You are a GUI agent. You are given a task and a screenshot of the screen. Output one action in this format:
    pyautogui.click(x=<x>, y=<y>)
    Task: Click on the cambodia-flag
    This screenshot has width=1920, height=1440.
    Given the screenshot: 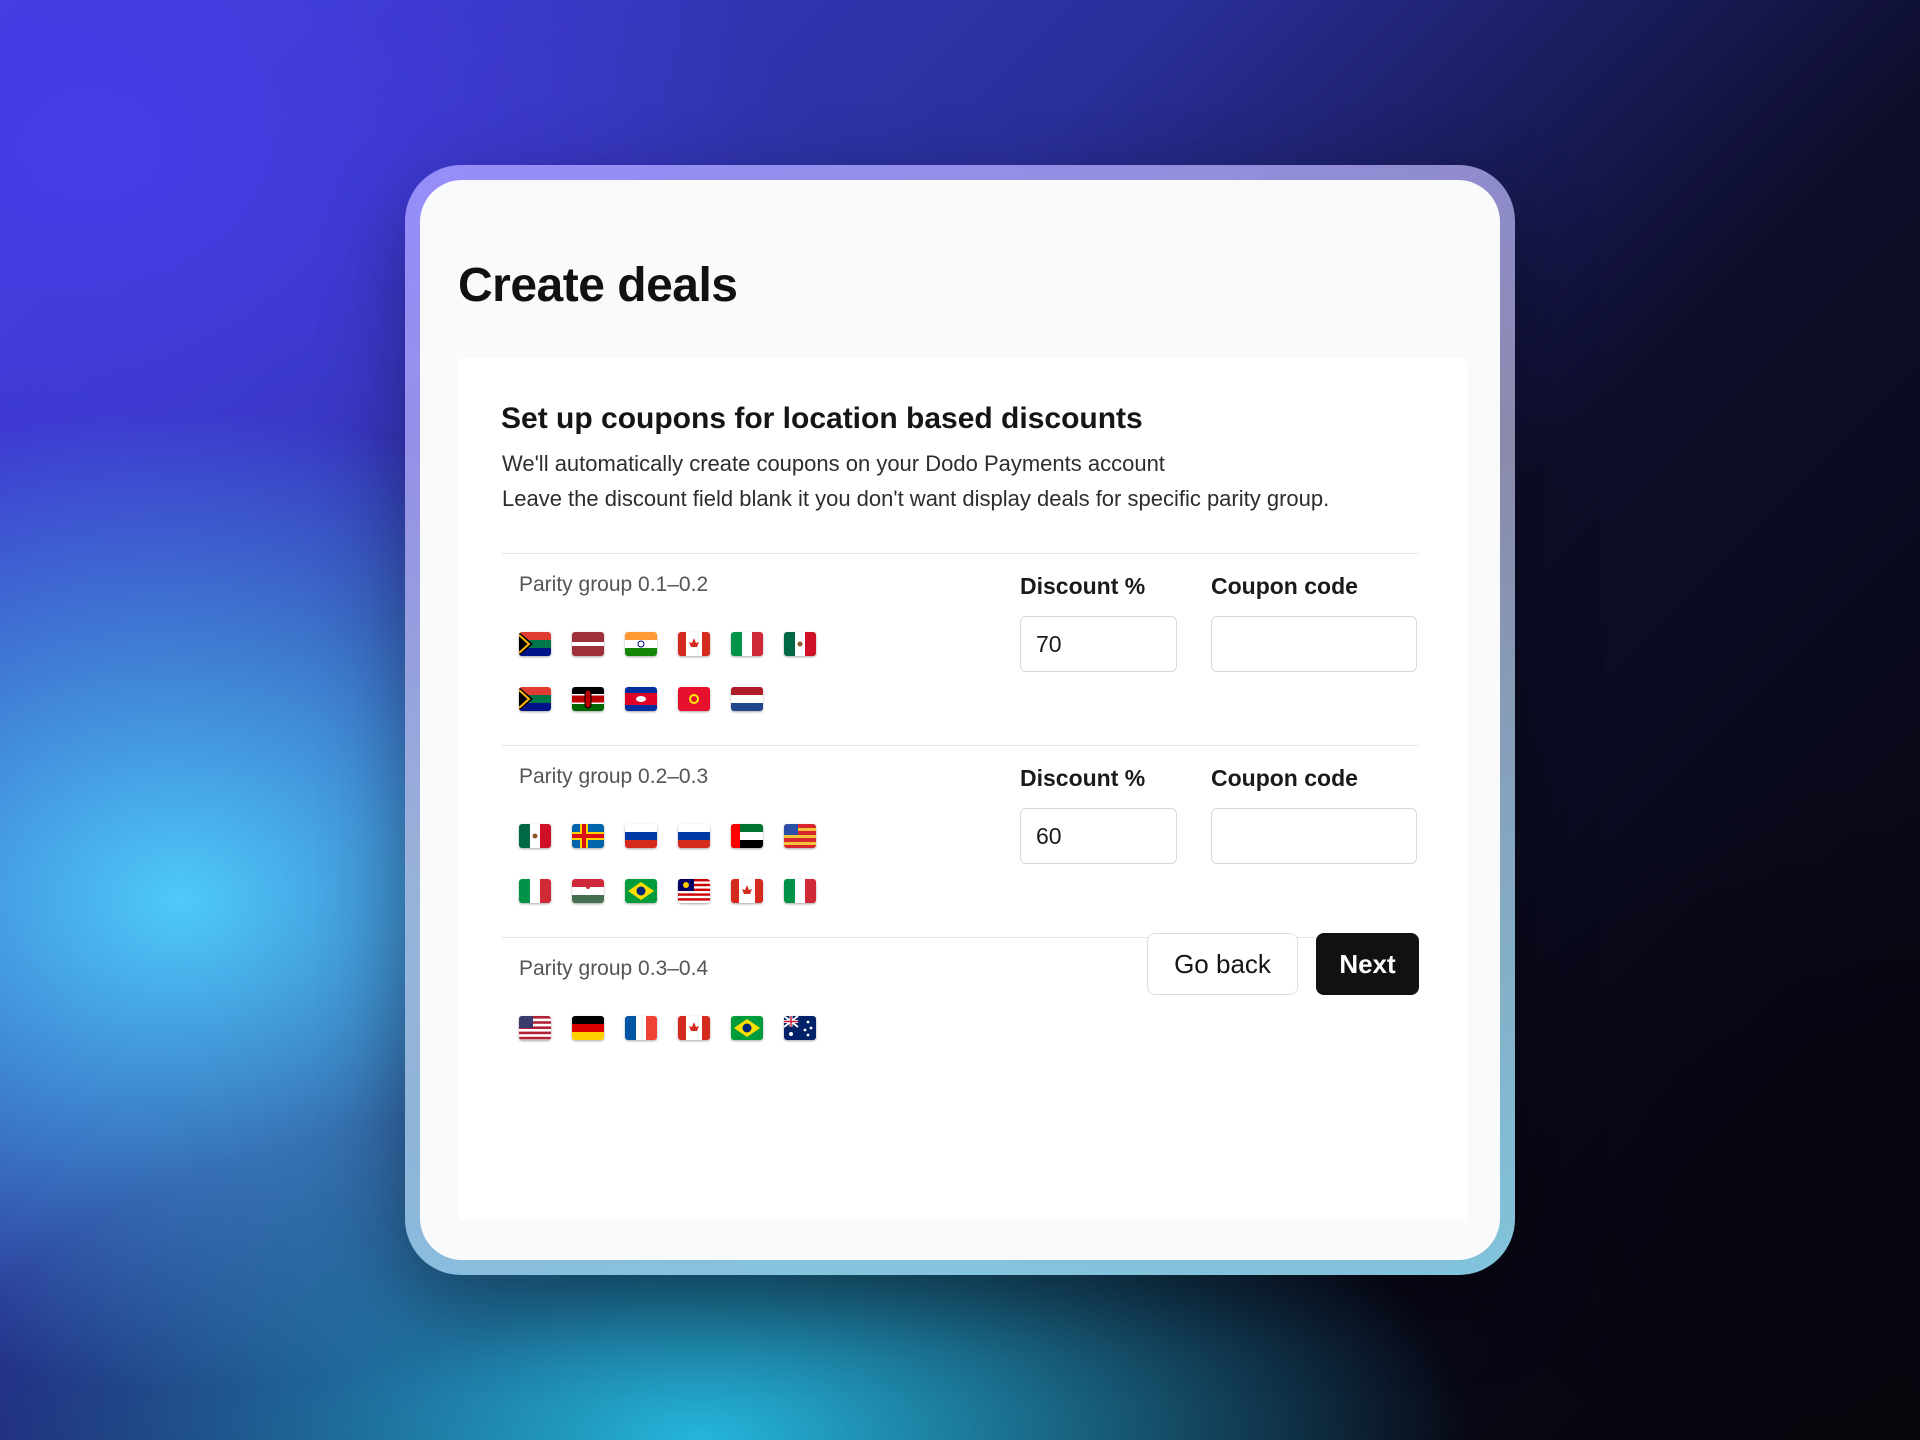 What is the action you would take?
    pyautogui.click(x=641, y=699)
    